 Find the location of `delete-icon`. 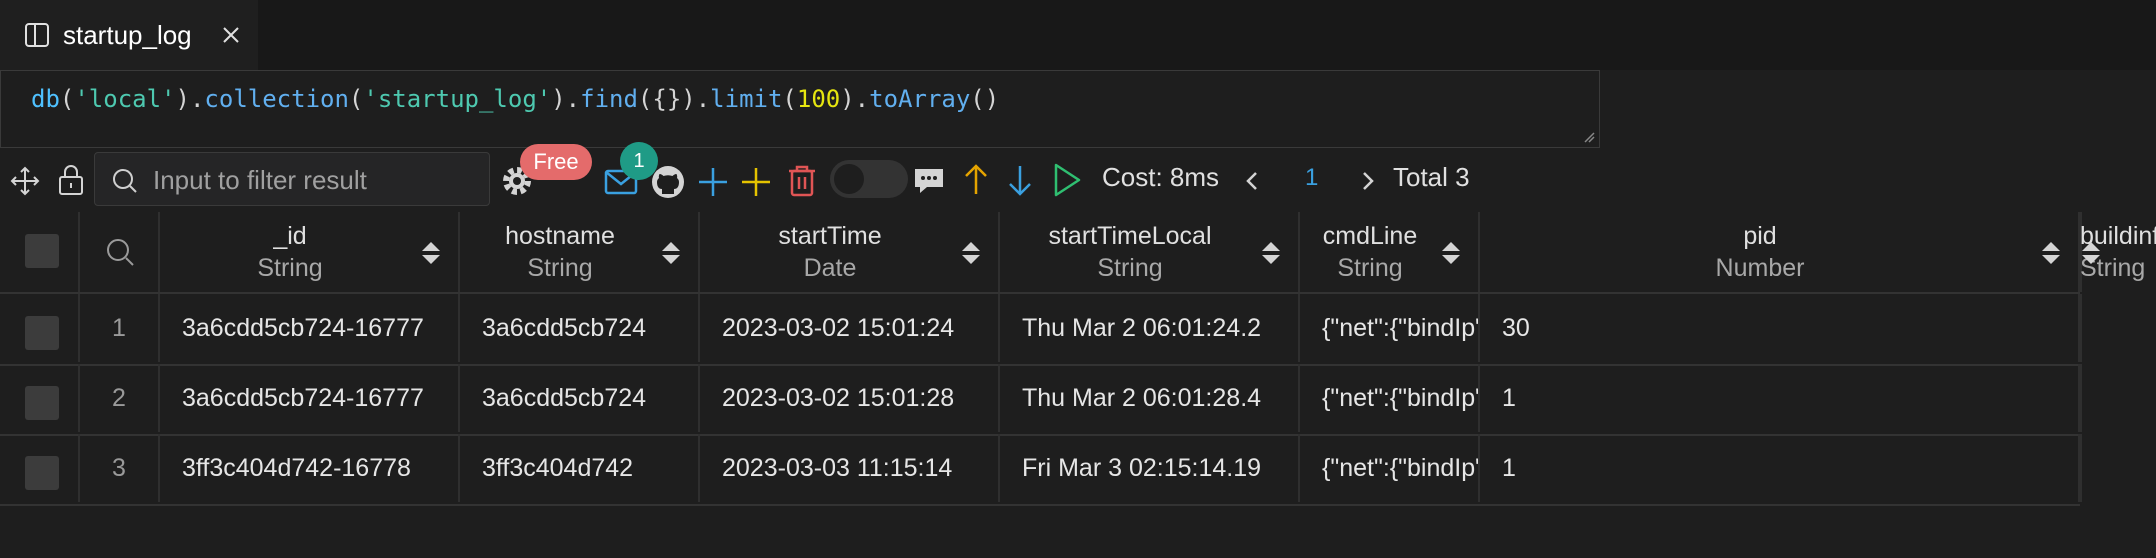

delete-icon is located at coordinates (802, 181).